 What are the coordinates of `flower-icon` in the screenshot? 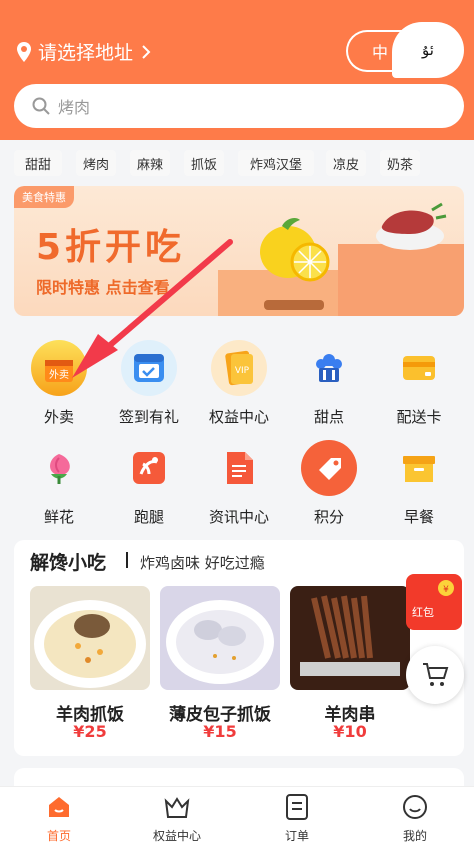 It's located at (59, 468).